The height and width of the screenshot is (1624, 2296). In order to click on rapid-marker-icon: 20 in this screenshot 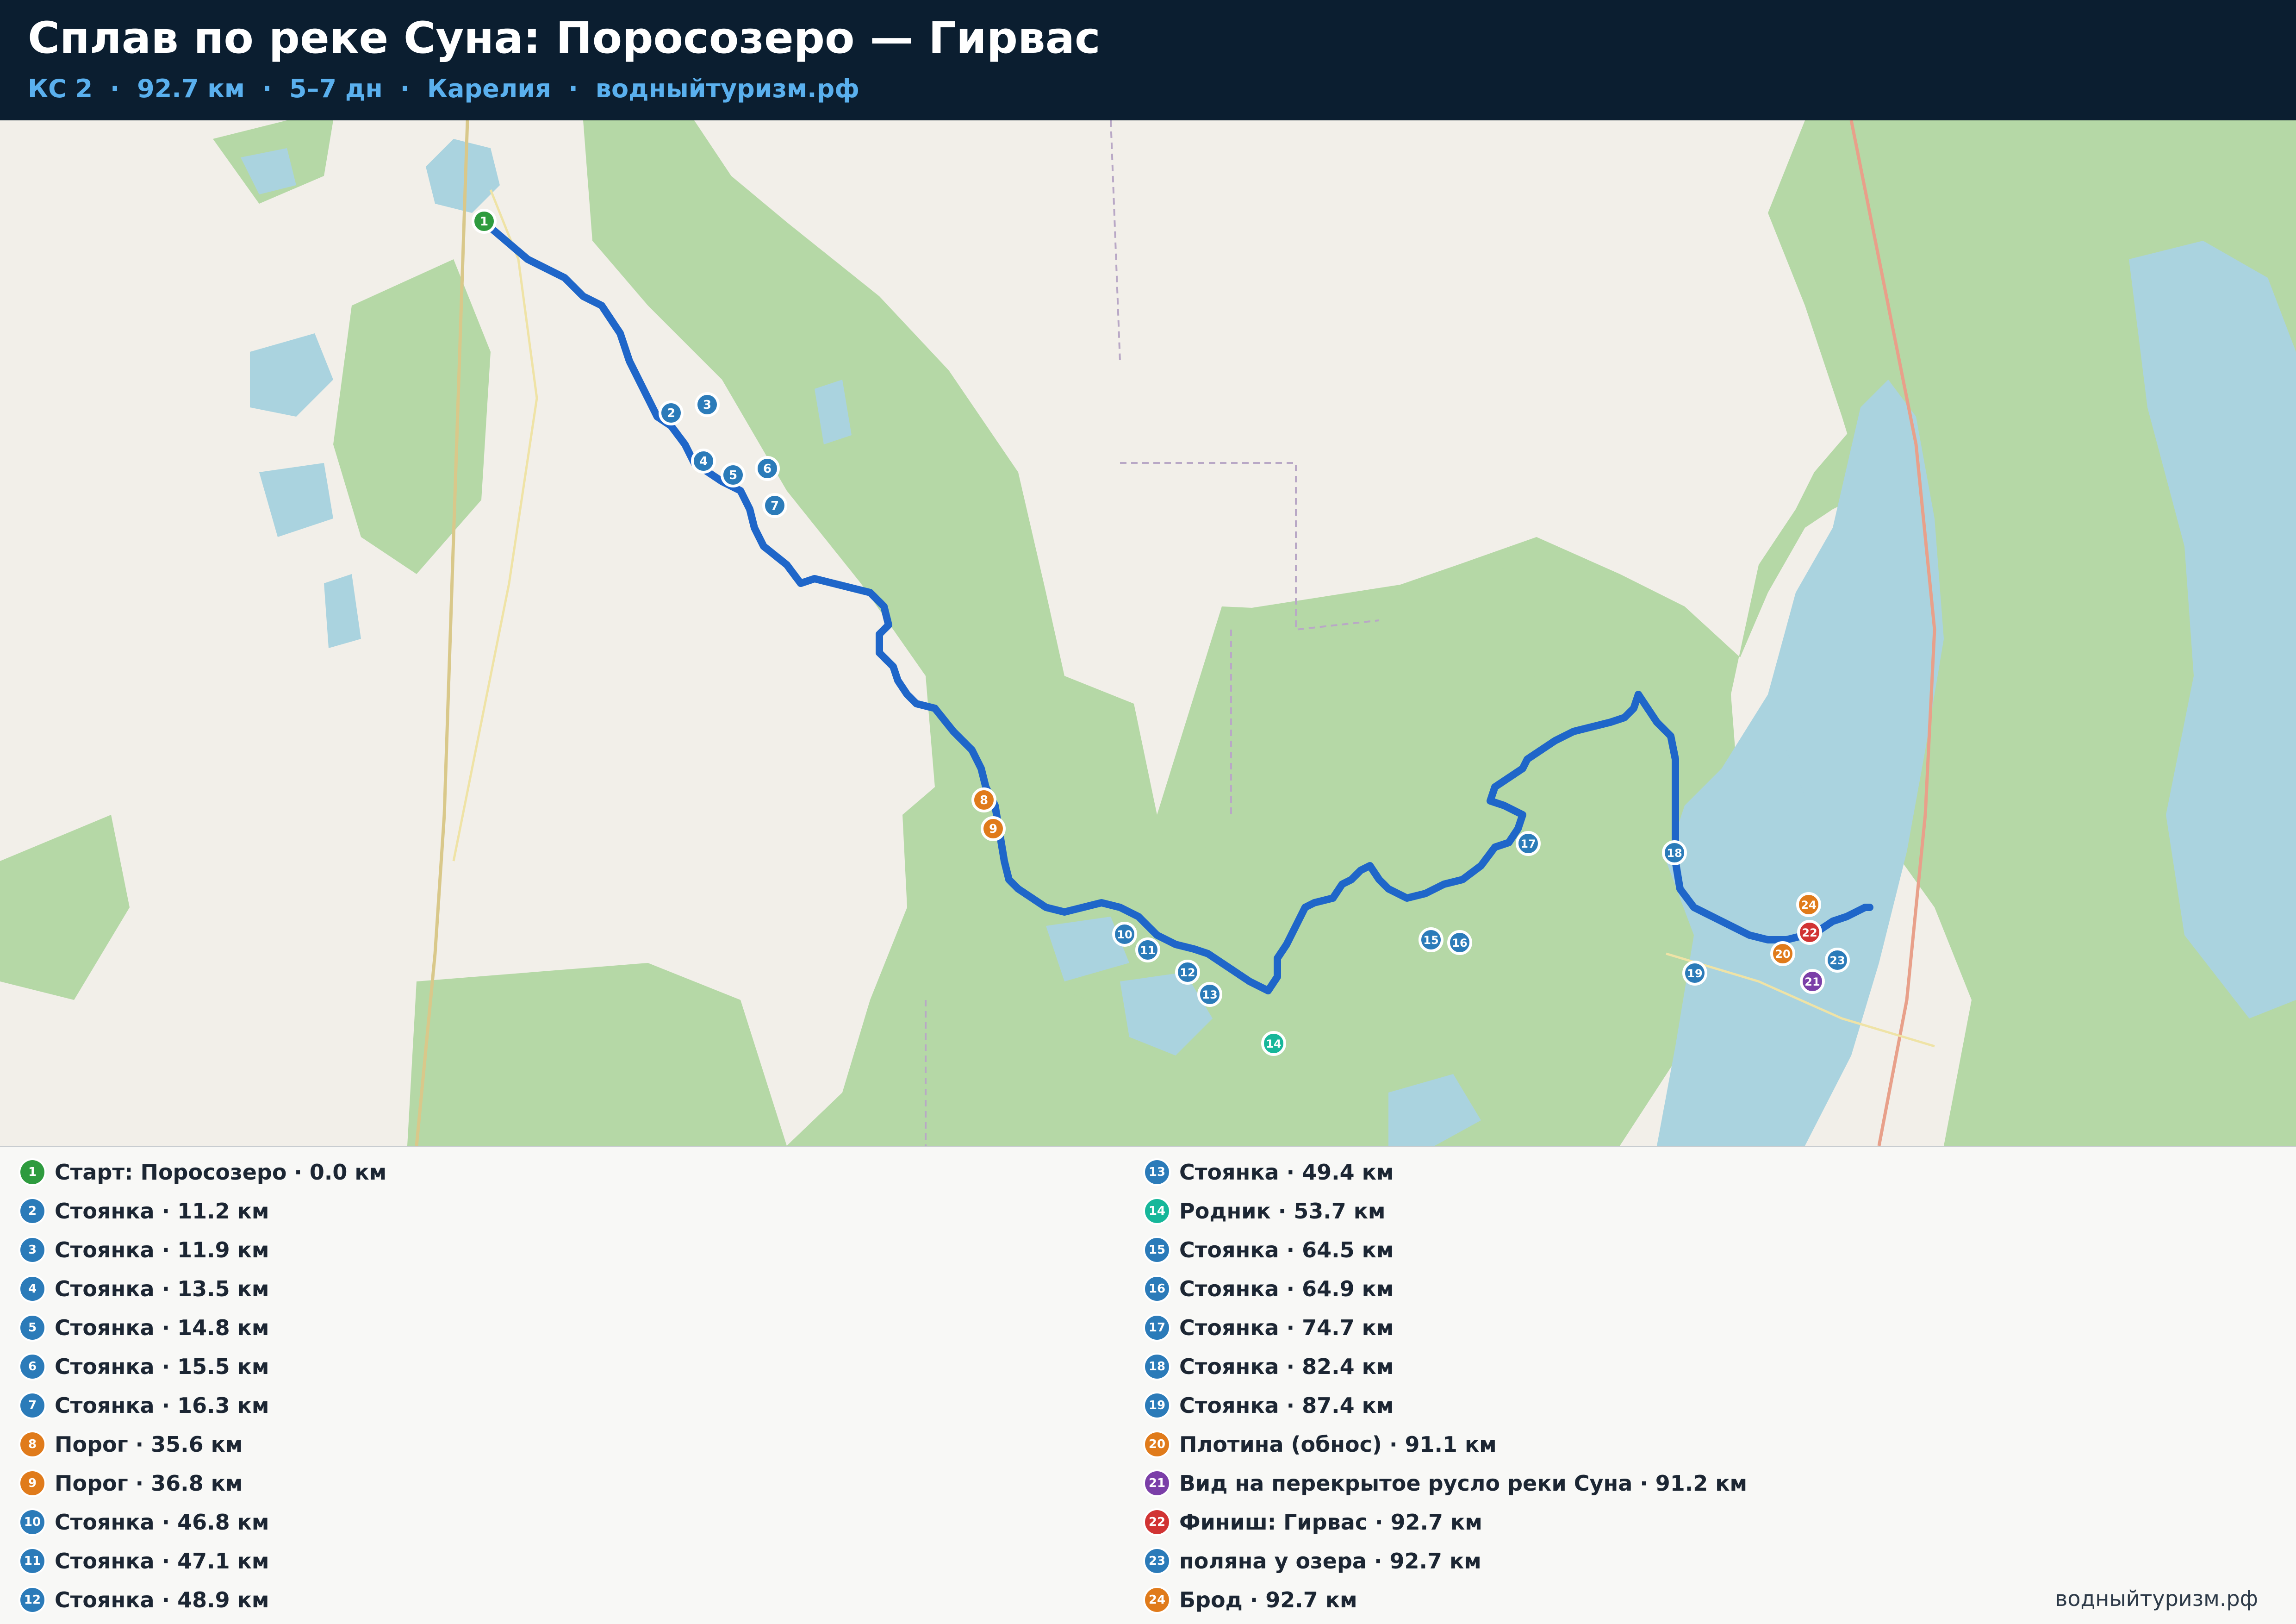, I will do `click(1157, 1444)`.